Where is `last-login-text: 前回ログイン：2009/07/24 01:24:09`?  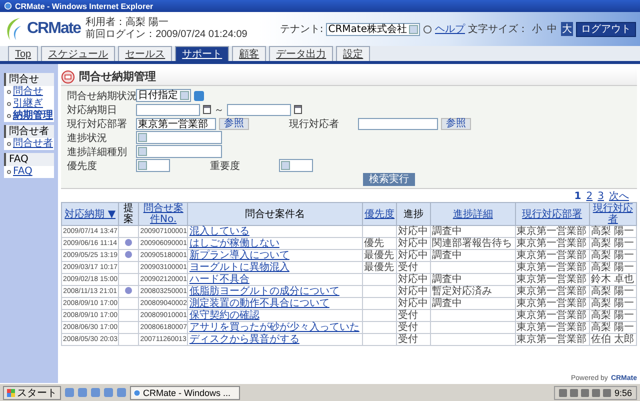 last-login-text: 前回ログイン：2009/07/24 01:24:09 is located at coordinates (167, 35).